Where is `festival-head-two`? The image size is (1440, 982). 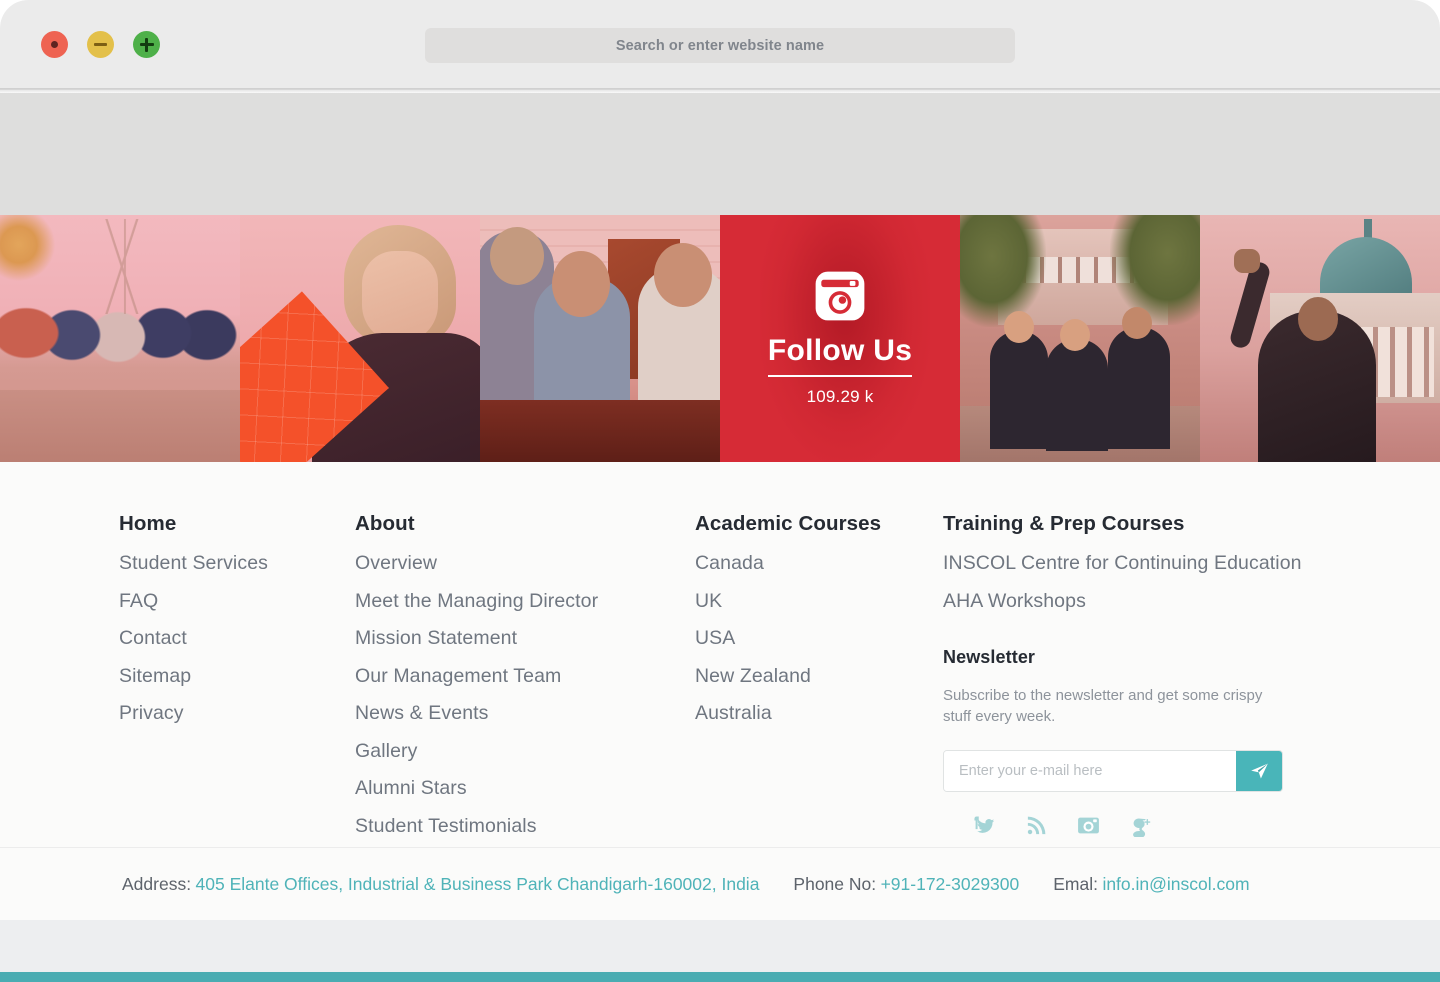 festival-head-two is located at coordinates (1075, 335).